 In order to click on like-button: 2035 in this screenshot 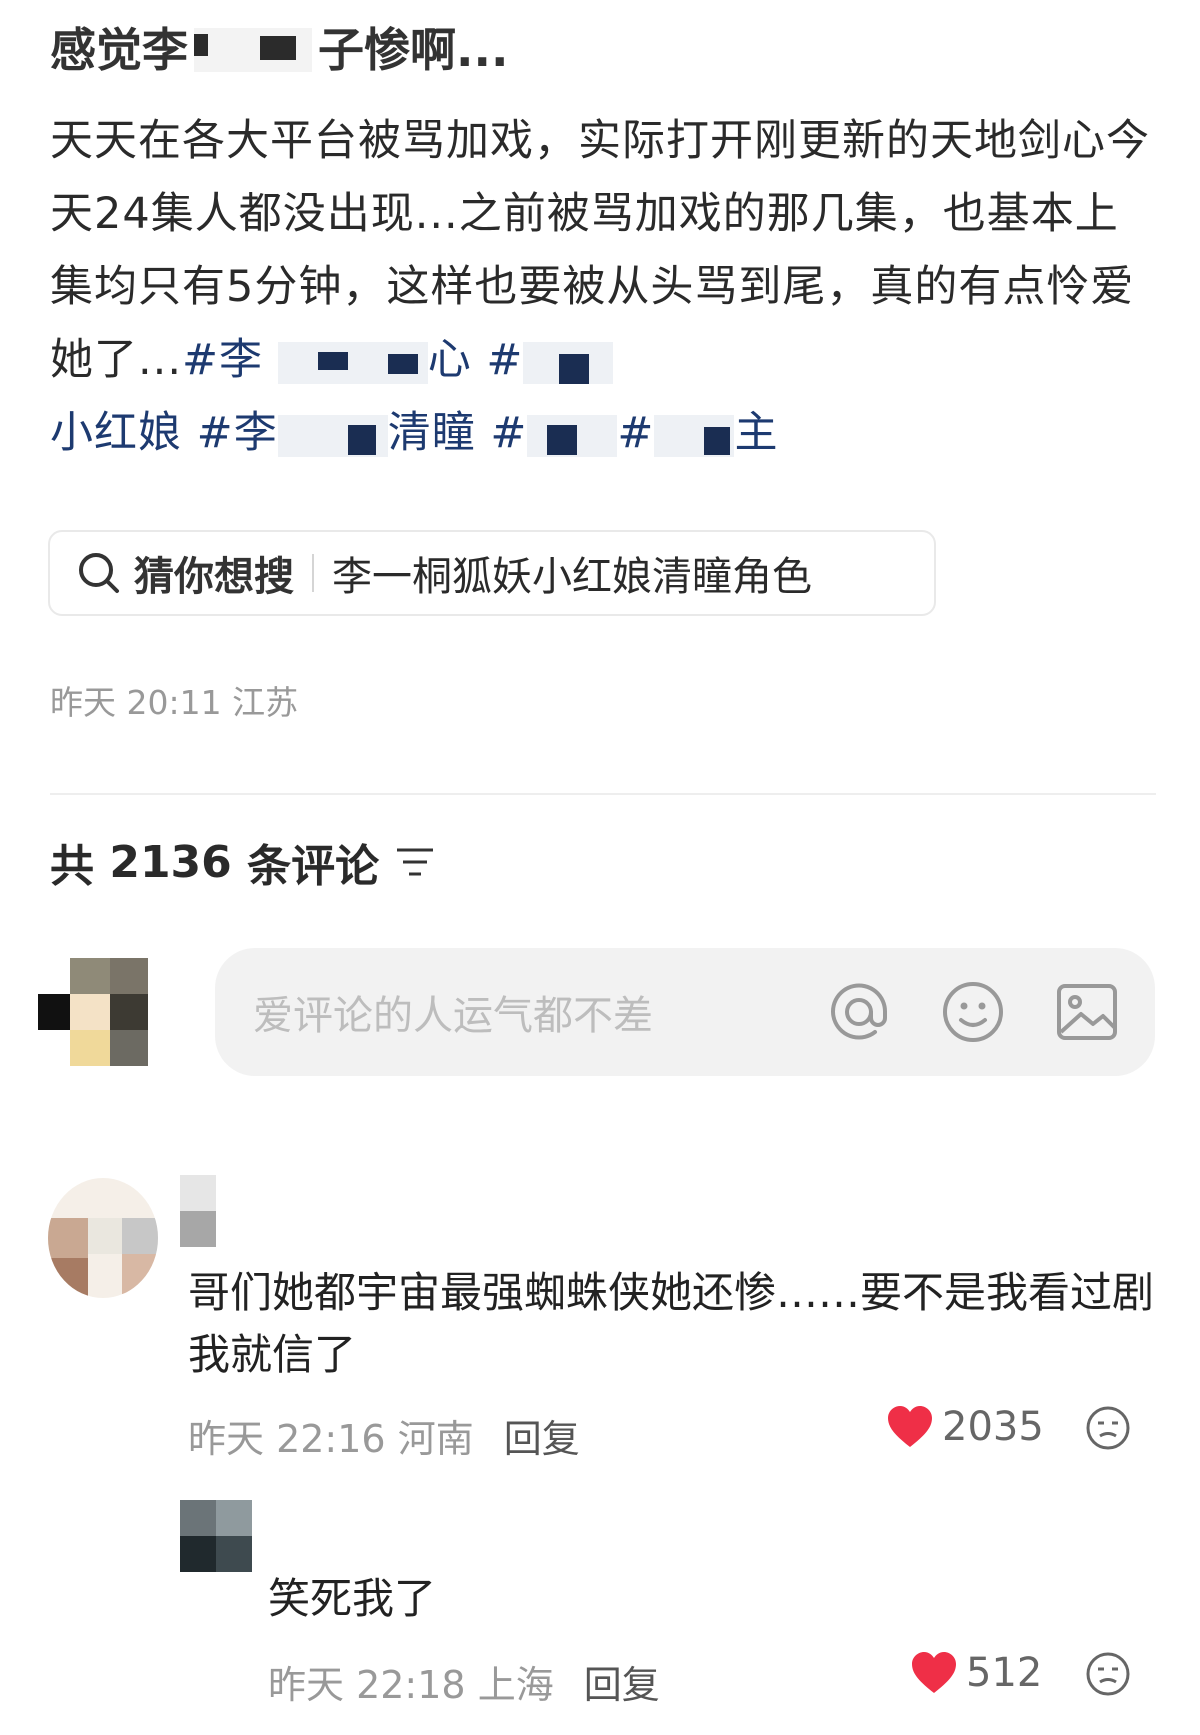, I will do `click(965, 1427)`.